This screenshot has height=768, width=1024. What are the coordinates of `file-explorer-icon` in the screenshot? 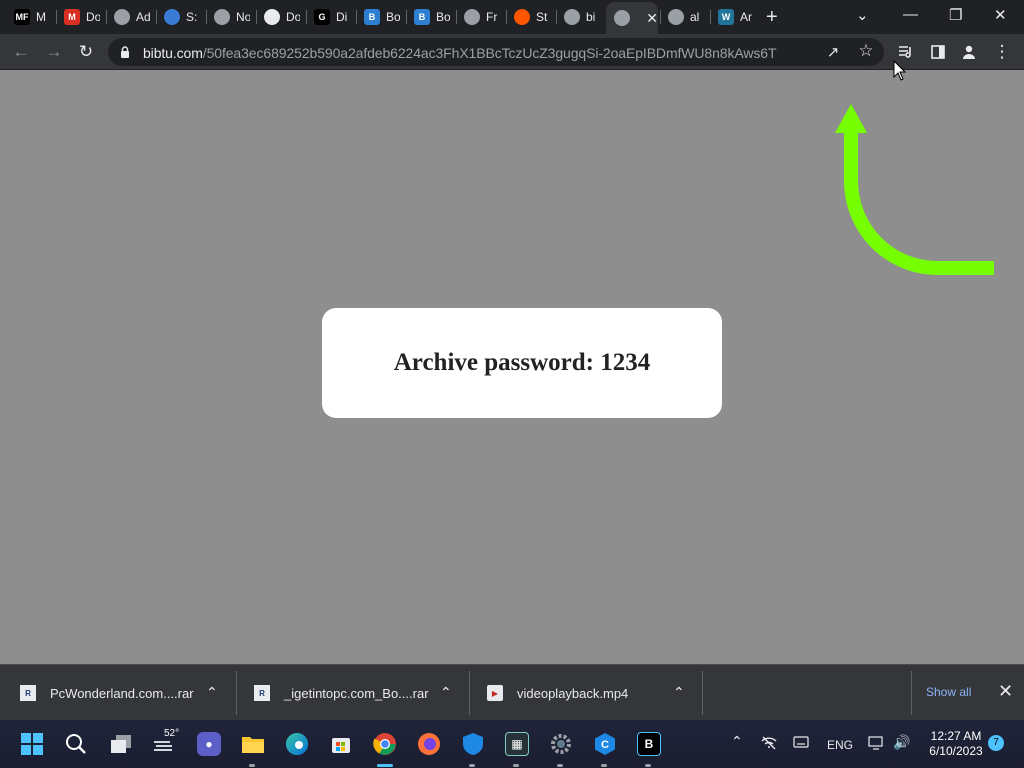 It's located at (253, 744).